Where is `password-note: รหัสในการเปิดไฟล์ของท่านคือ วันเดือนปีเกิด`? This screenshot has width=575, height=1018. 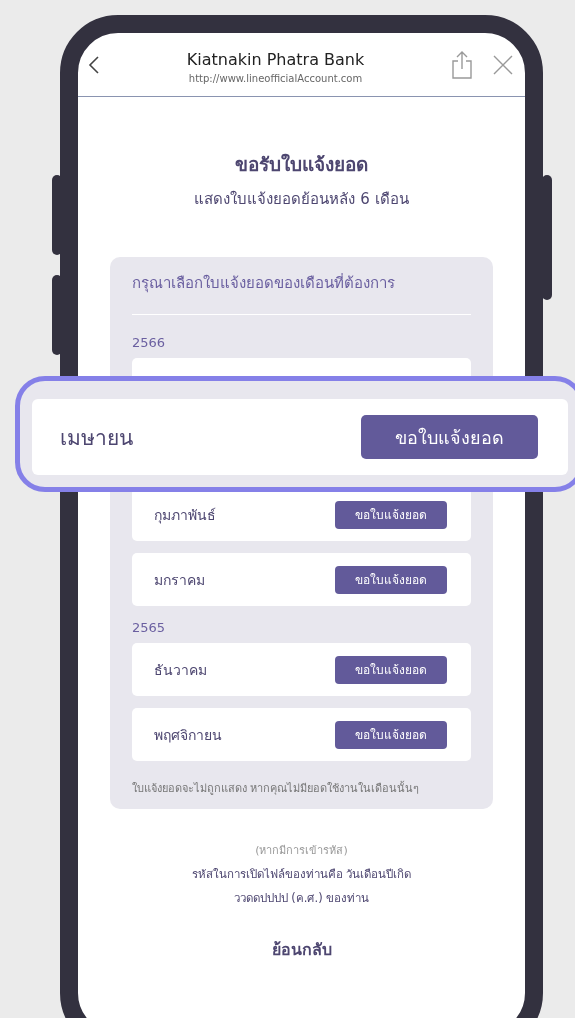
password-note: รหัสในการเปิดไฟล์ของท่านคือ วันเดือนปีเกิด is located at coordinates (301, 874).